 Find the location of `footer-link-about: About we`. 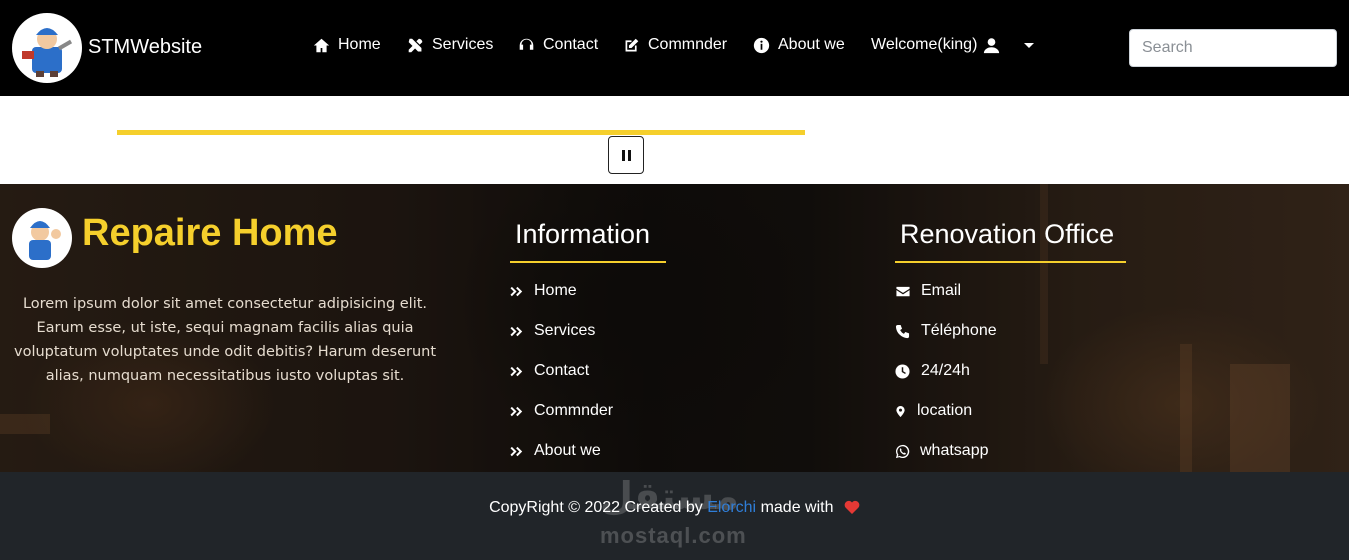

footer-link-about: About we is located at coordinates (555, 451).